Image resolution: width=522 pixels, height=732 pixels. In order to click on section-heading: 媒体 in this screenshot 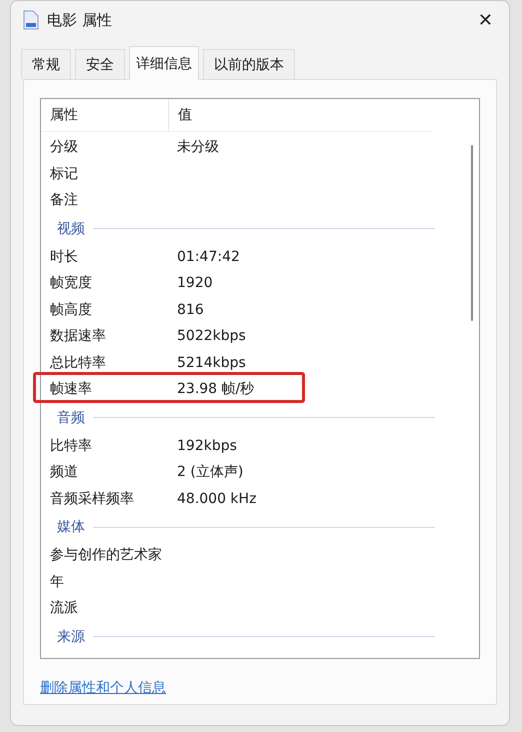, I will do `click(71, 527)`.